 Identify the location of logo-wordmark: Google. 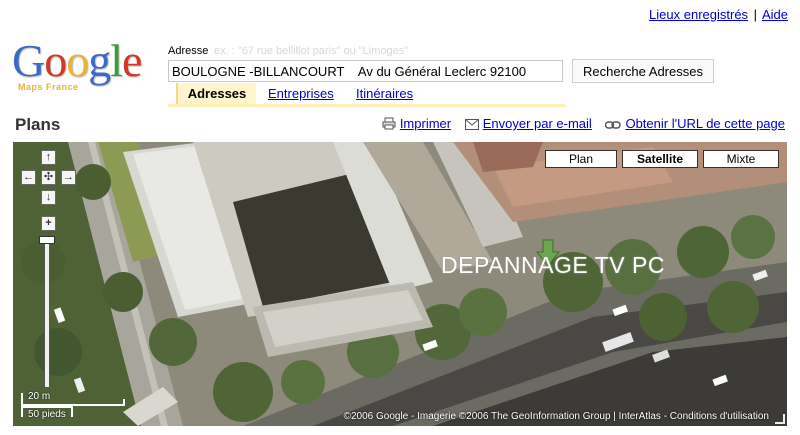
(77, 60).